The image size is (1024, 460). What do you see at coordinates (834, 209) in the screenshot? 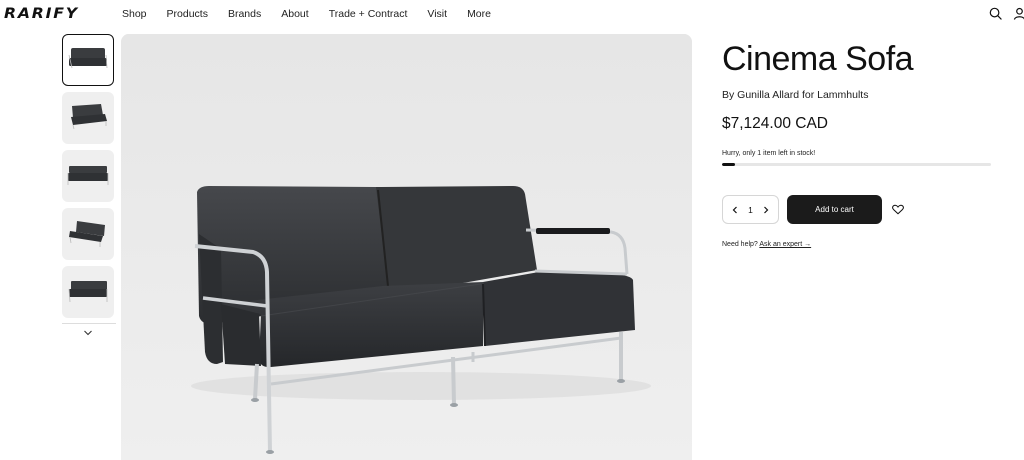
I see `add-to-cart-button: Add to cart` at bounding box center [834, 209].